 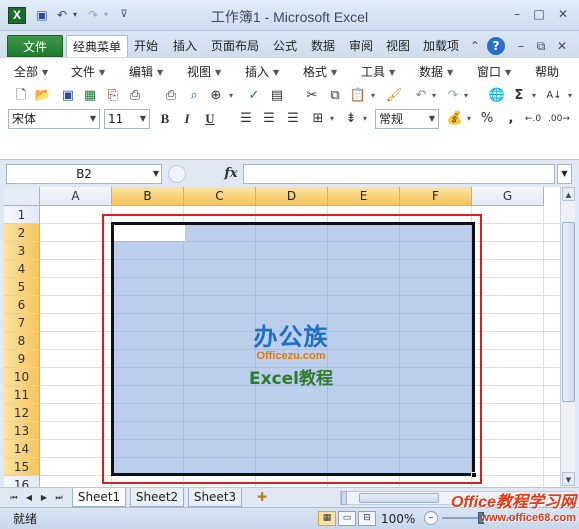 What do you see at coordinates (568, 194) in the screenshot?
I see `scroll-up-button: ▲` at bounding box center [568, 194].